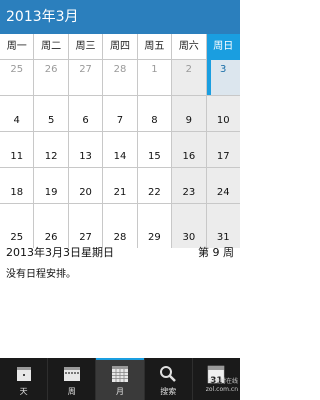 The height and width of the screenshot is (400, 320). What do you see at coordinates (23, 374) in the screenshot?
I see `day-view-icon` at bounding box center [23, 374].